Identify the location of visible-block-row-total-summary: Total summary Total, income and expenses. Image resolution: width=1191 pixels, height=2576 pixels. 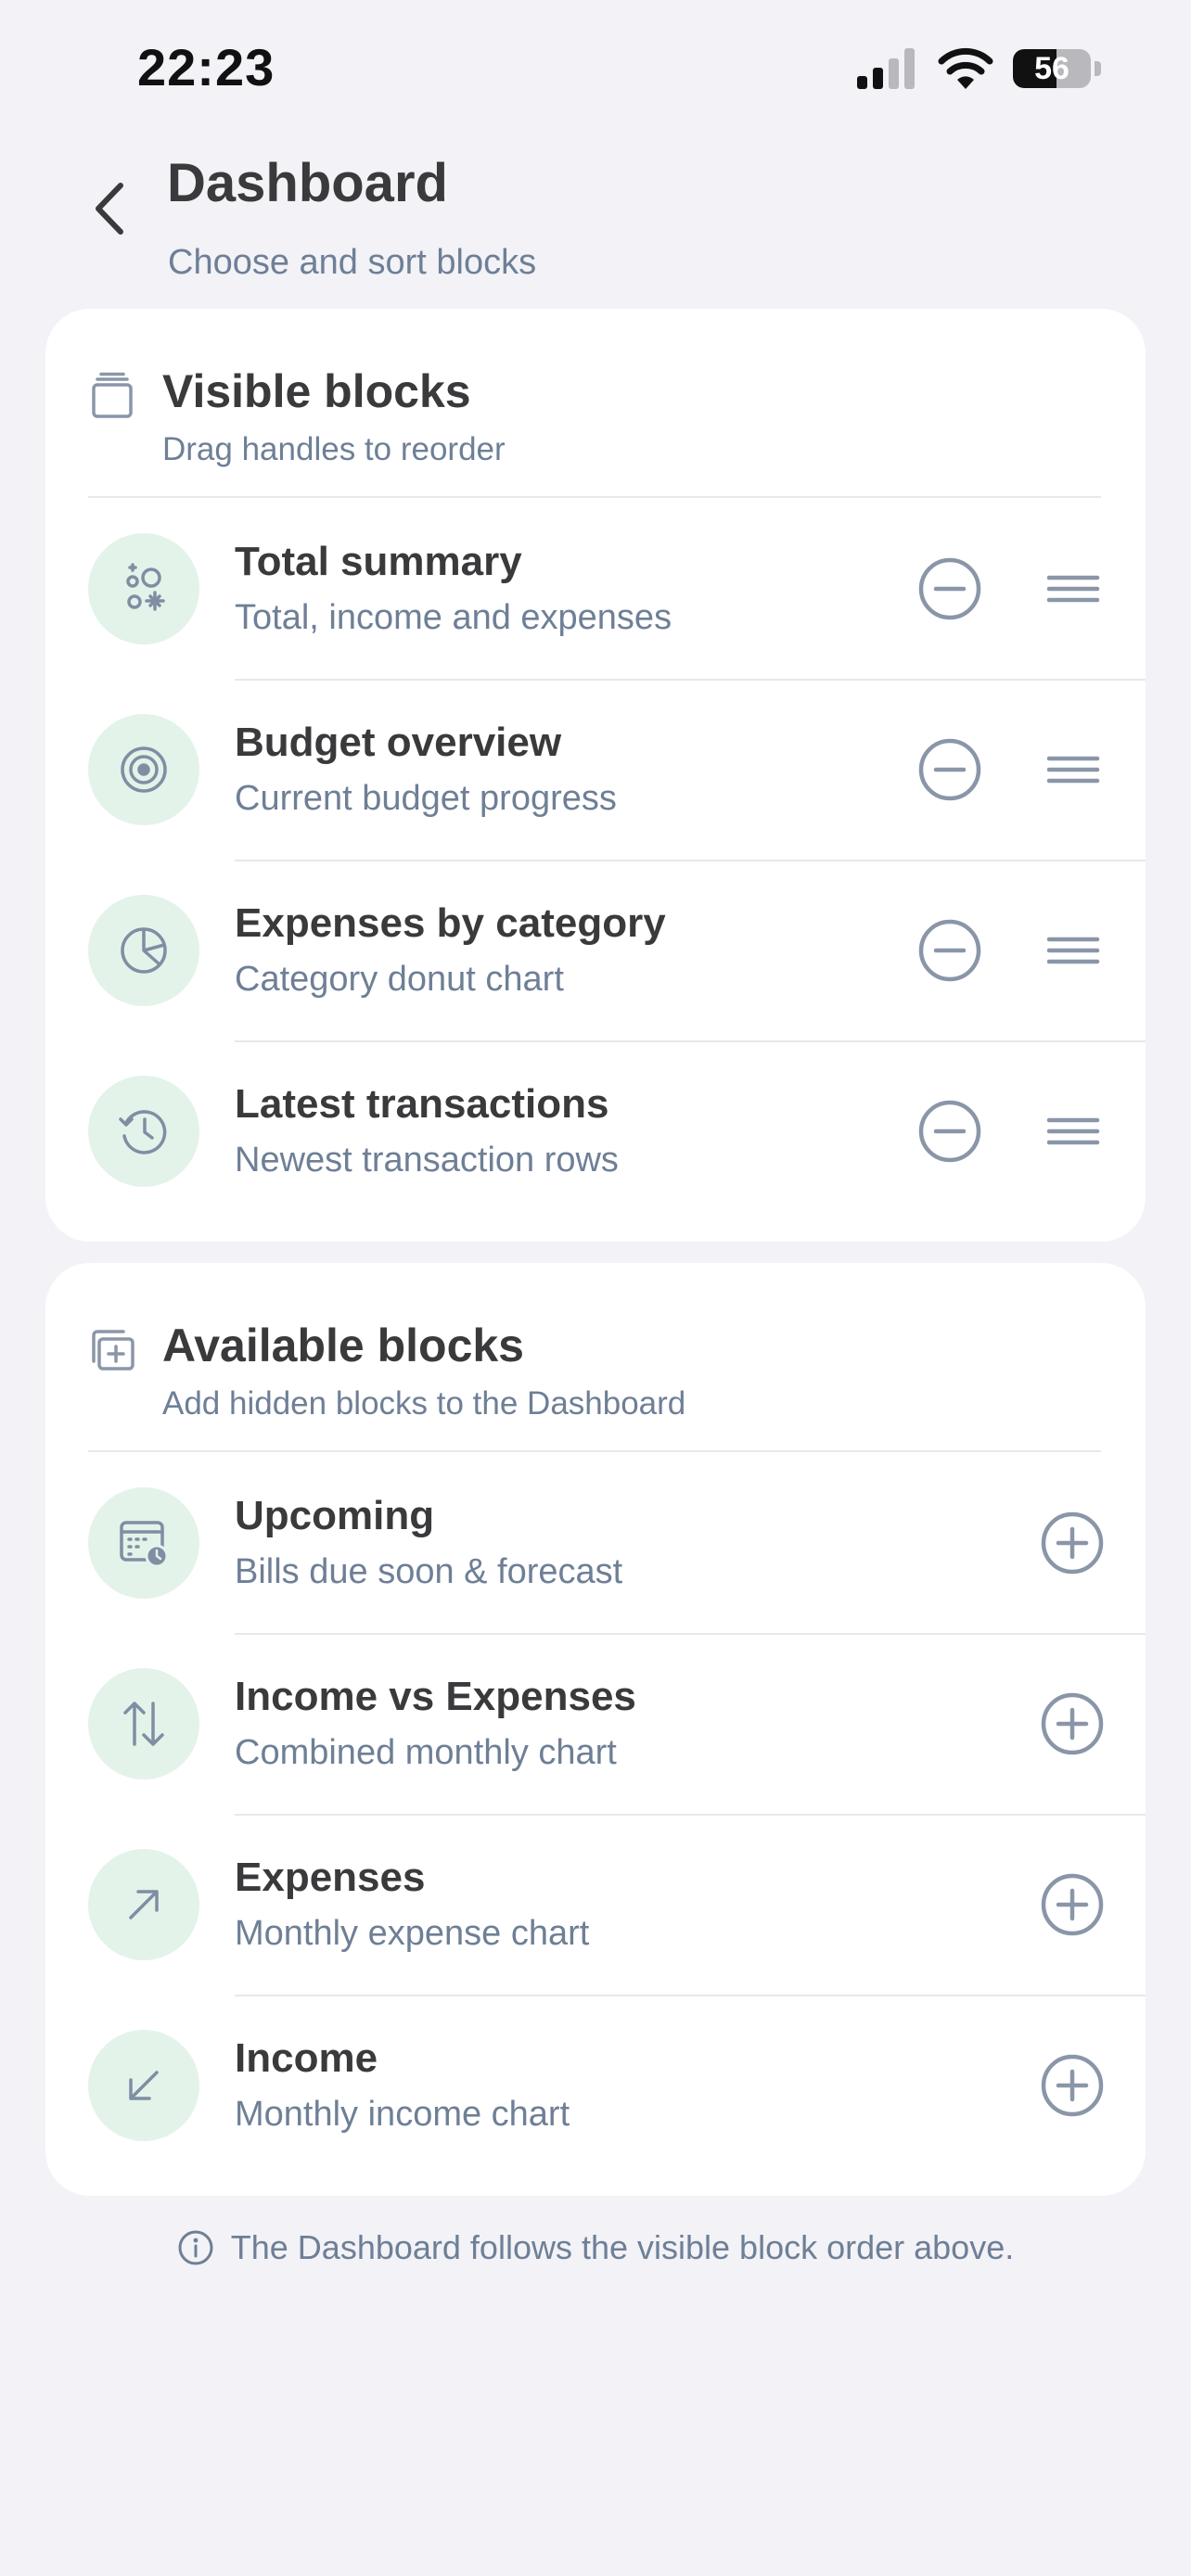
(595, 588).